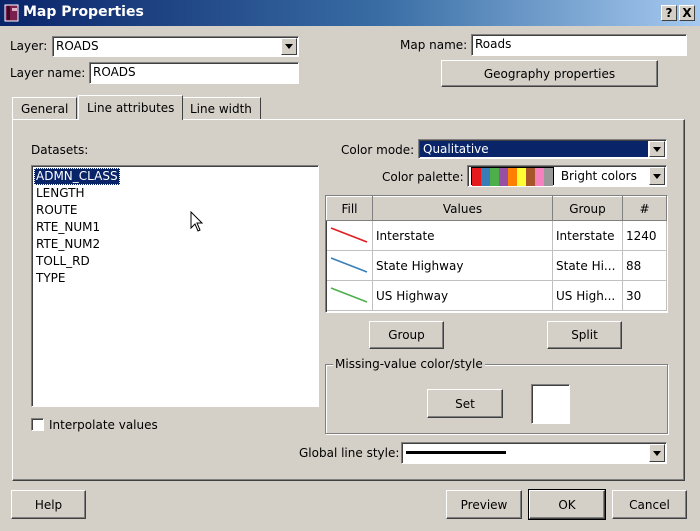 The width and height of the screenshot is (700, 531). I want to click on table-row: State Highway State Hi... 88, so click(496, 265).